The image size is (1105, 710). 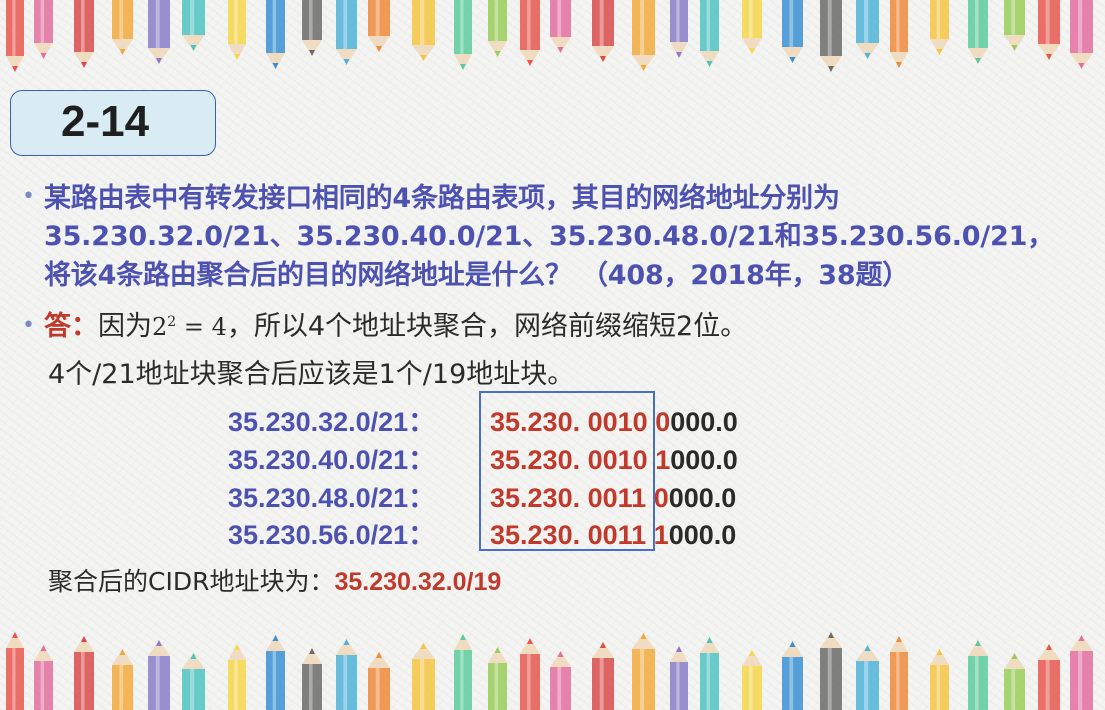 I want to click on slide-title: 2-14, so click(x=105, y=121).